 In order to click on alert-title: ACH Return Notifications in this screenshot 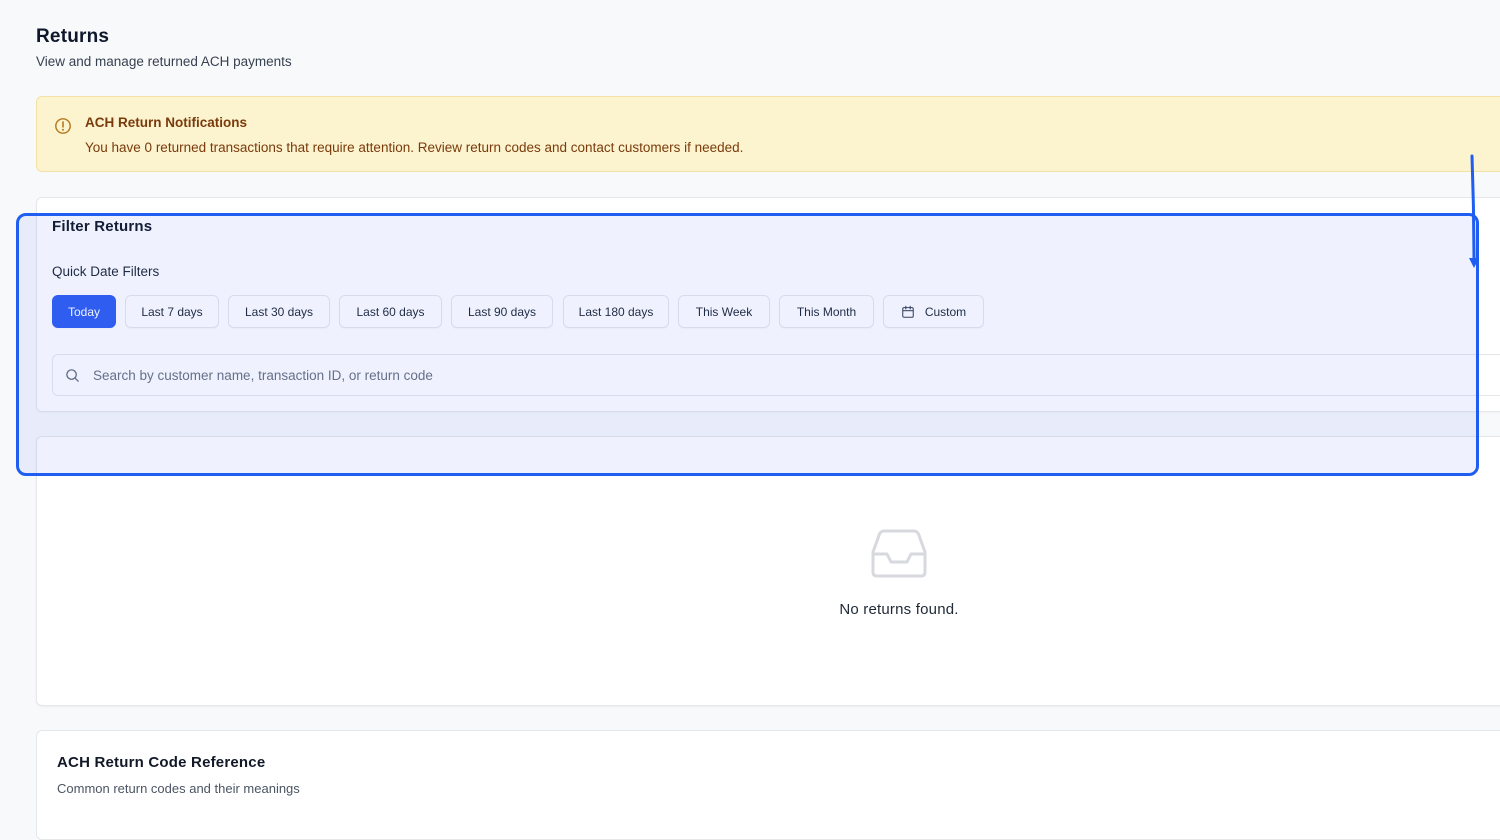, I will do `click(166, 122)`.